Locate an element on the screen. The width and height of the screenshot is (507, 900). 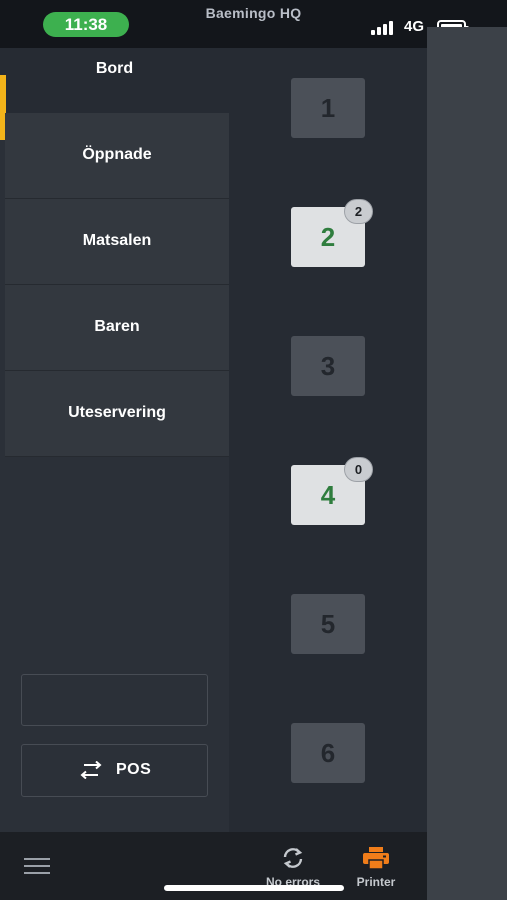
table-2-button: 2 2 is located at coordinates (332, 233).